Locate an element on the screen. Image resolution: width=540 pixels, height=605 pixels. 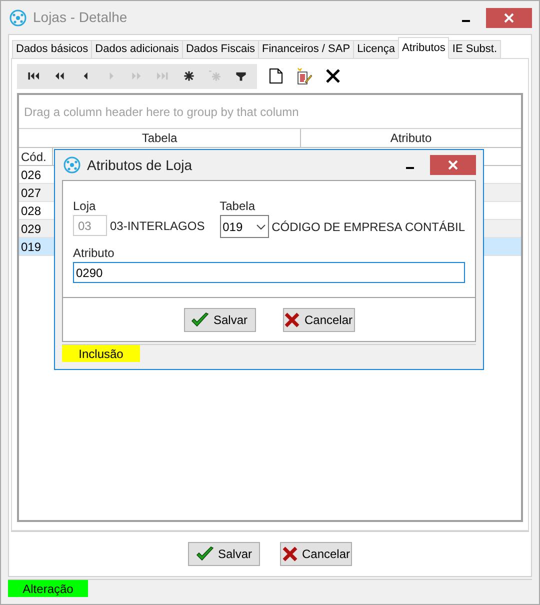
tab: Dados básicos is located at coordinates (52, 49).